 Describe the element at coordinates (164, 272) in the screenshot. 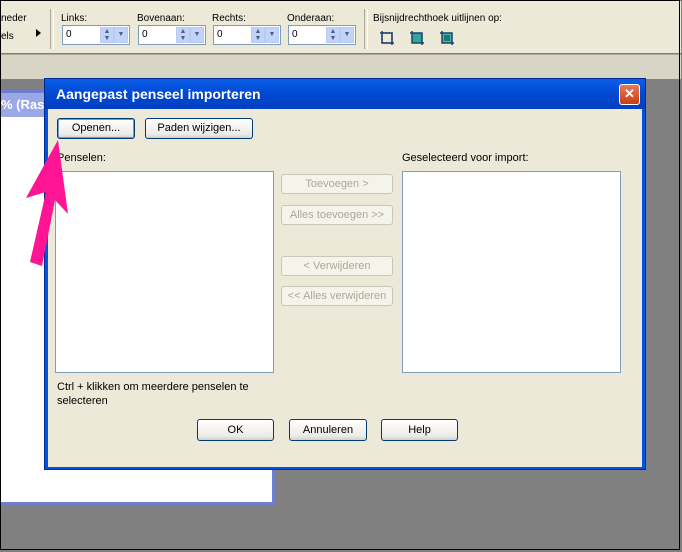

I see `brushes-list` at that location.